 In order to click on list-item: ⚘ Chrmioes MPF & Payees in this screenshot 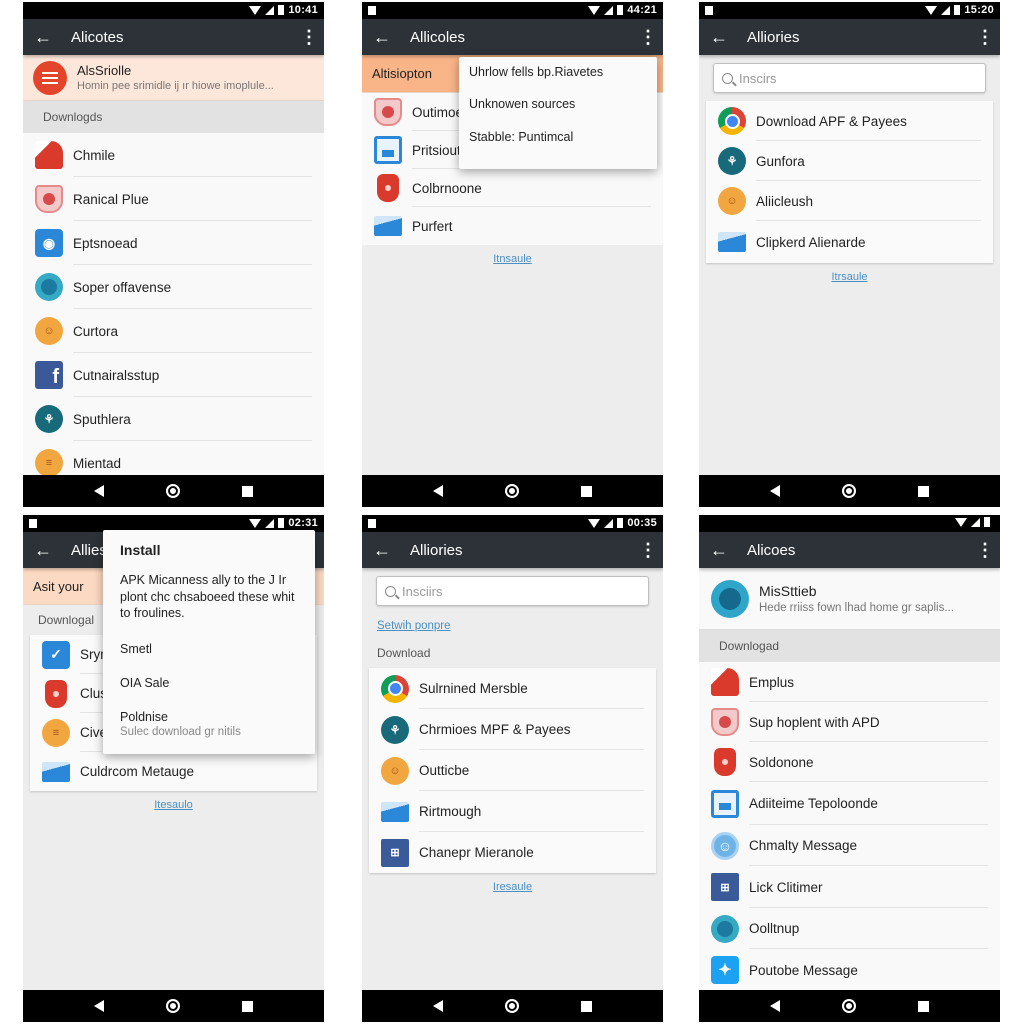, I will do `click(512, 729)`.